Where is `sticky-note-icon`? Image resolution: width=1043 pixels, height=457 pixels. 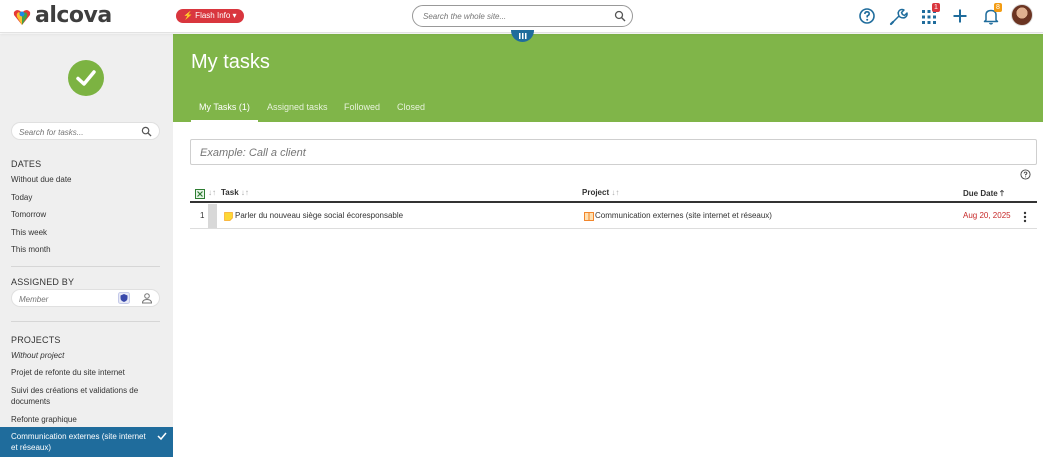 sticky-note-icon is located at coordinates (228, 216).